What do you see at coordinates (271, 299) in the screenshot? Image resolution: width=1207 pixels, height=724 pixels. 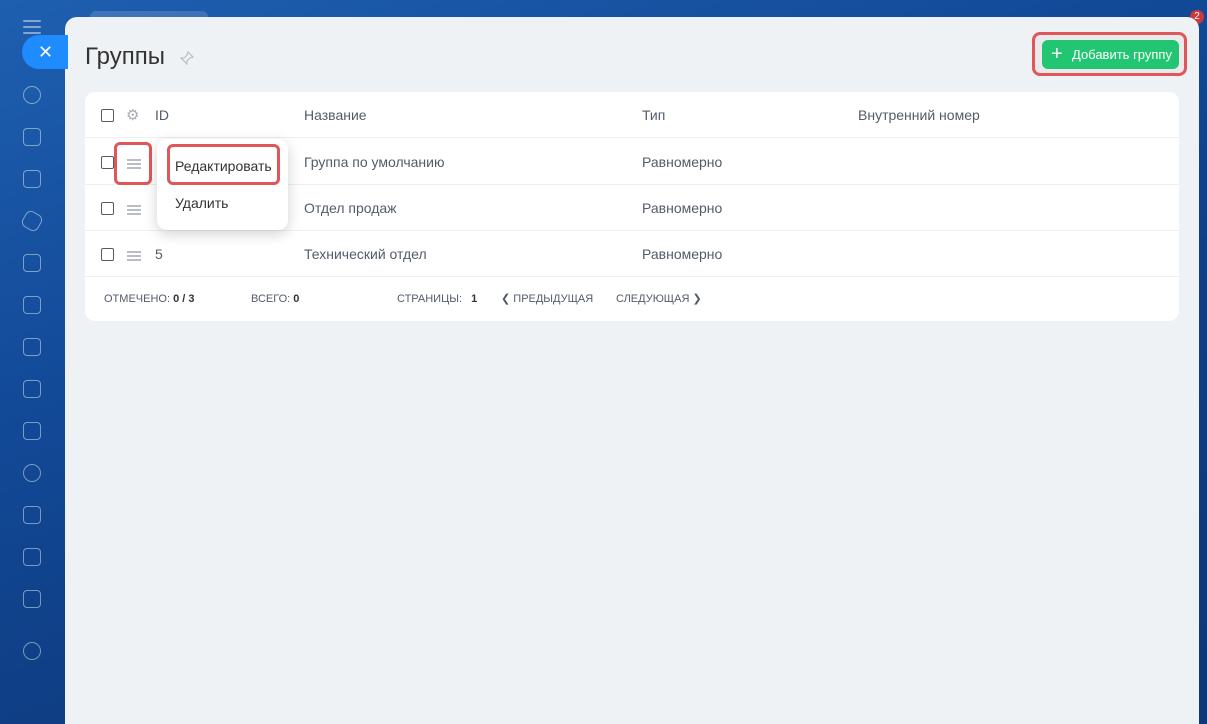 I see `total-label: ВСЕГО:` at bounding box center [271, 299].